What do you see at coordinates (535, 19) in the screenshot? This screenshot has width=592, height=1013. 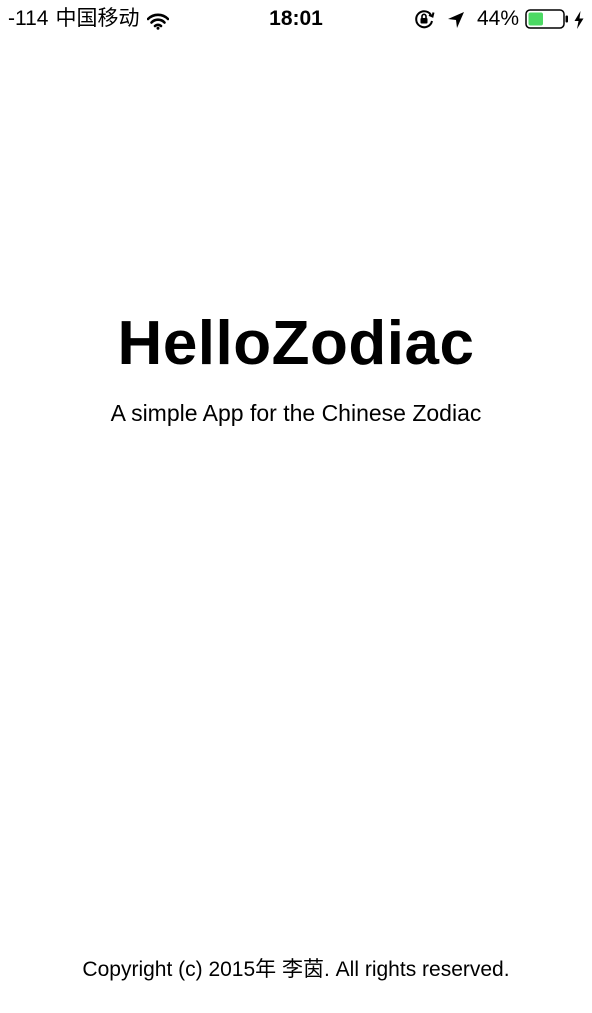 I see `battery-level-fill` at bounding box center [535, 19].